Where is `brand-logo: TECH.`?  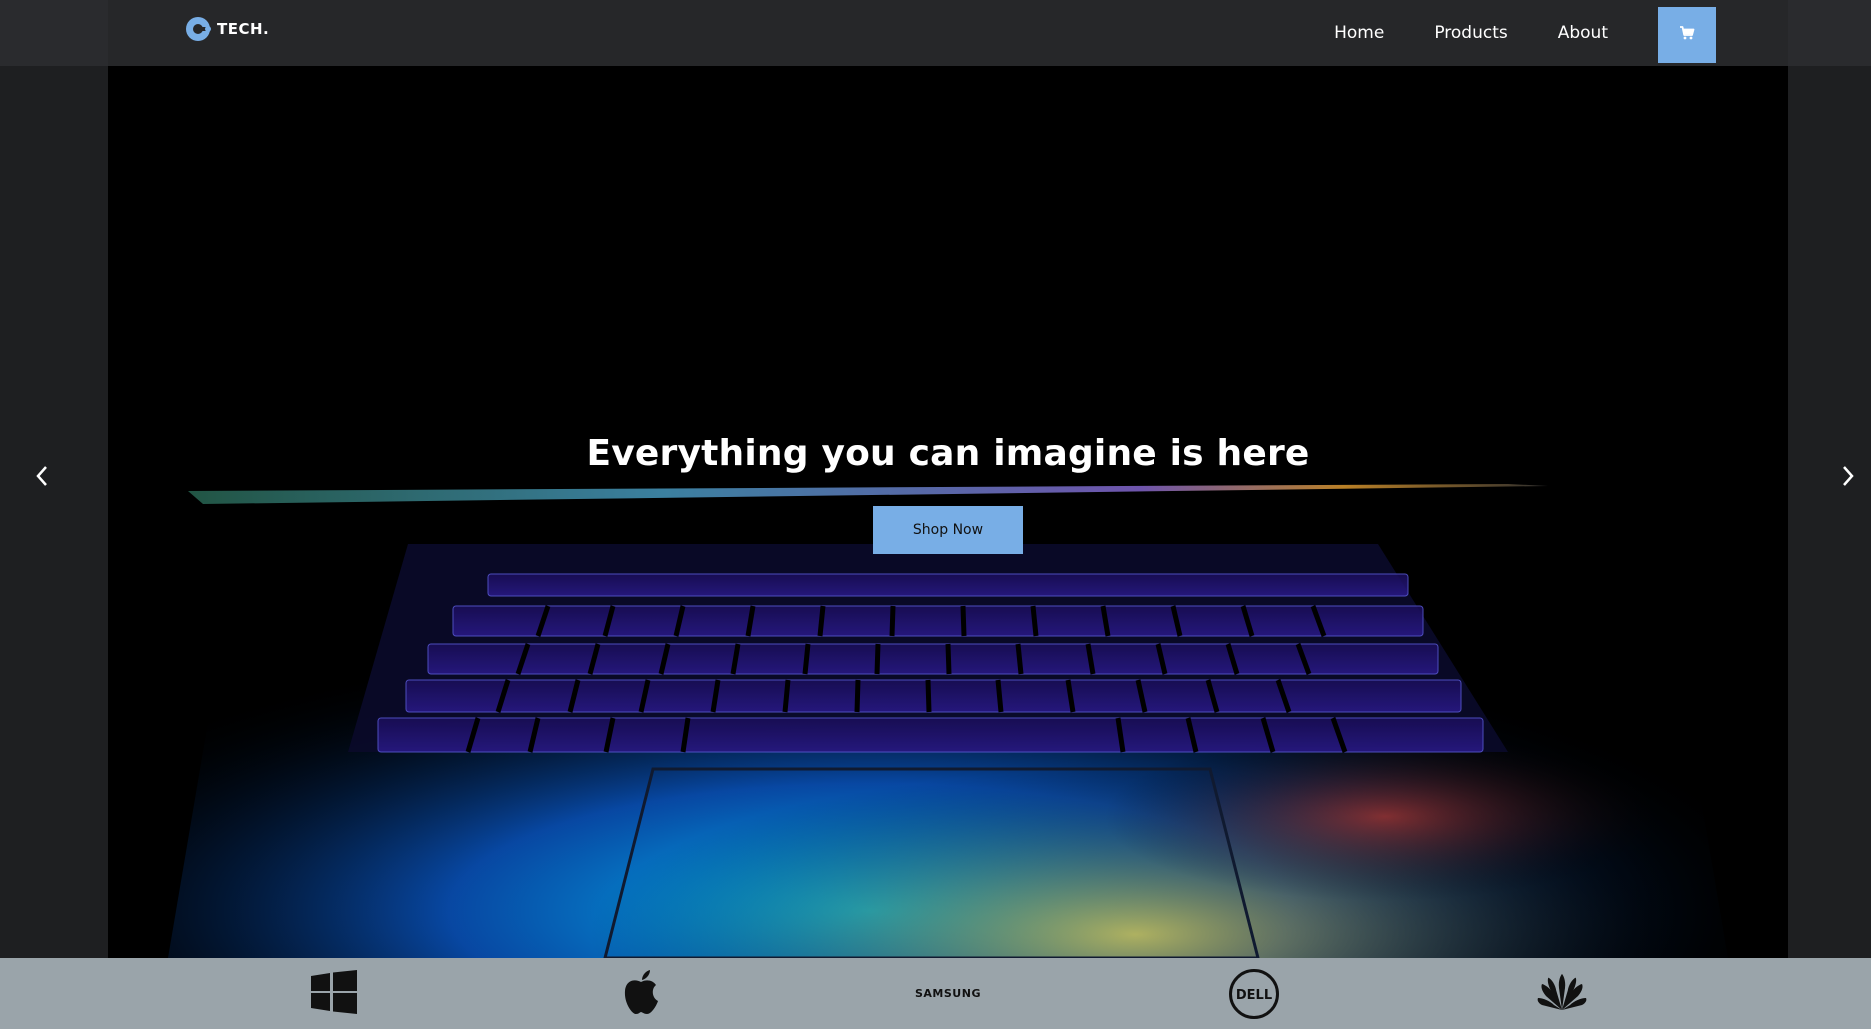 brand-logo: TECH. is located at coordinates (226, 29).